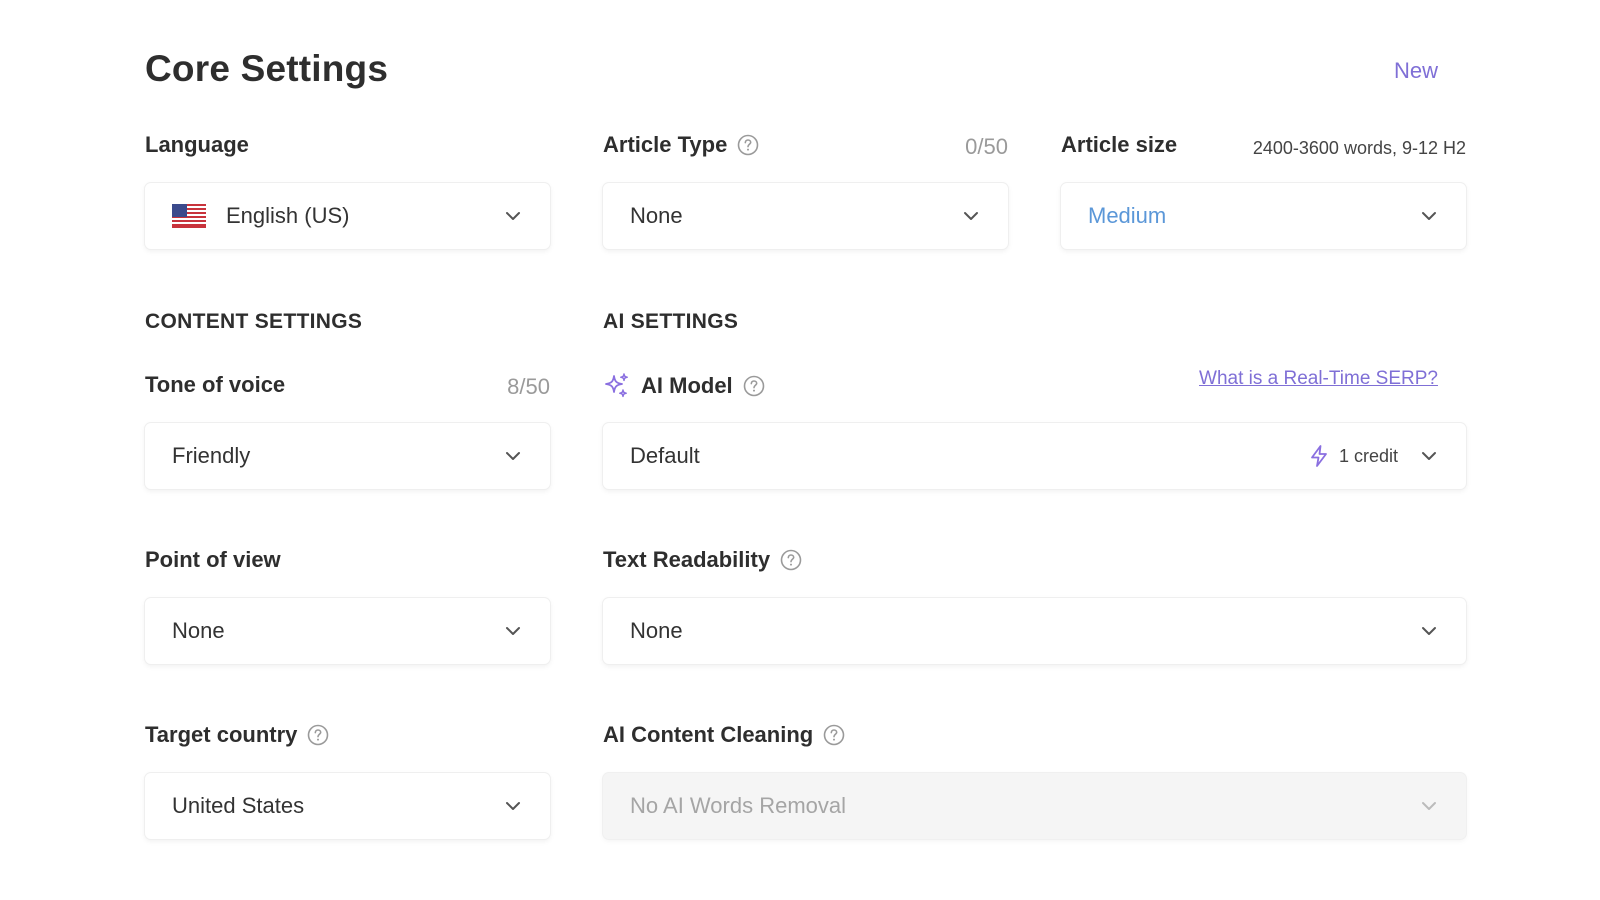  Describe the element at coordinates (986, 146) in the screenshot. I see `article-type-counter: 0/50` at that location.